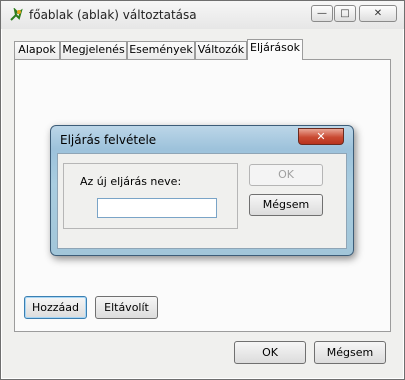  I want to click on ok-button: OK, so click(270, 352).